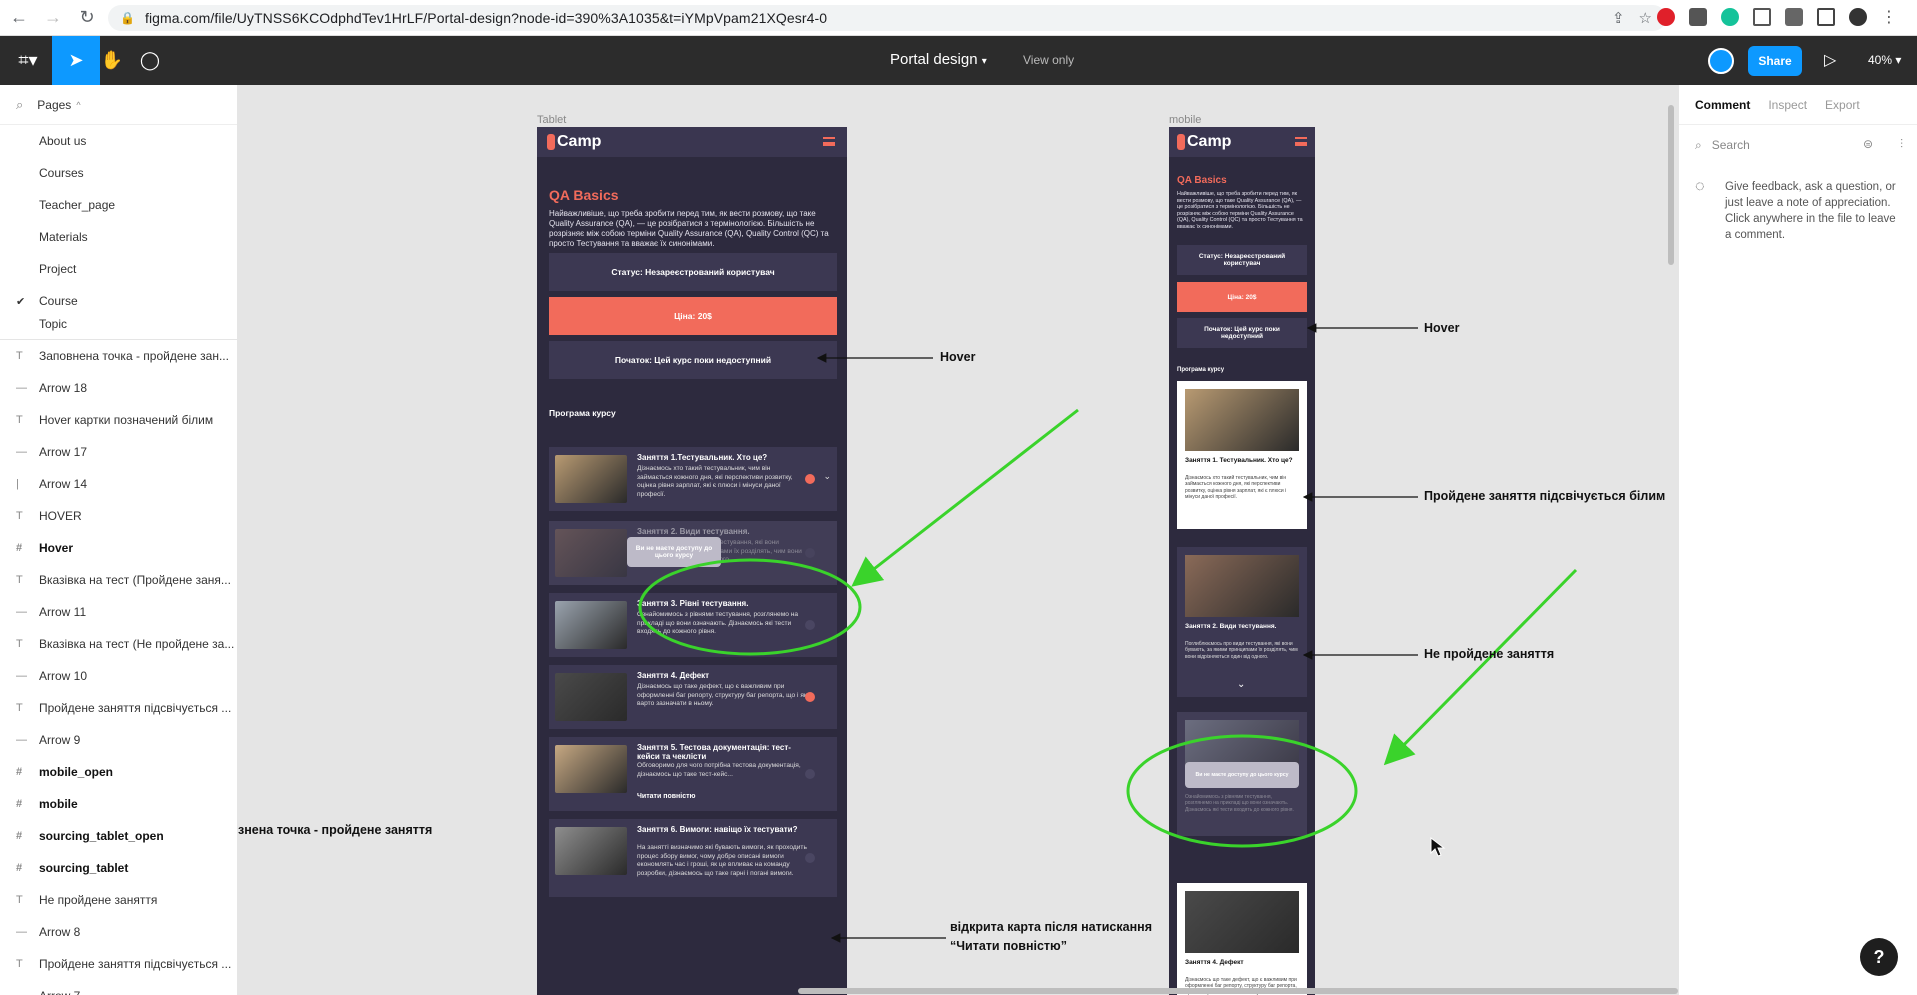 Image resolution: width=1917 pixels, height=995 pixels. Describe the element at coordinates (1884, 60) in the screenshot. I see `zoom-level: 40% ▾` at that location.